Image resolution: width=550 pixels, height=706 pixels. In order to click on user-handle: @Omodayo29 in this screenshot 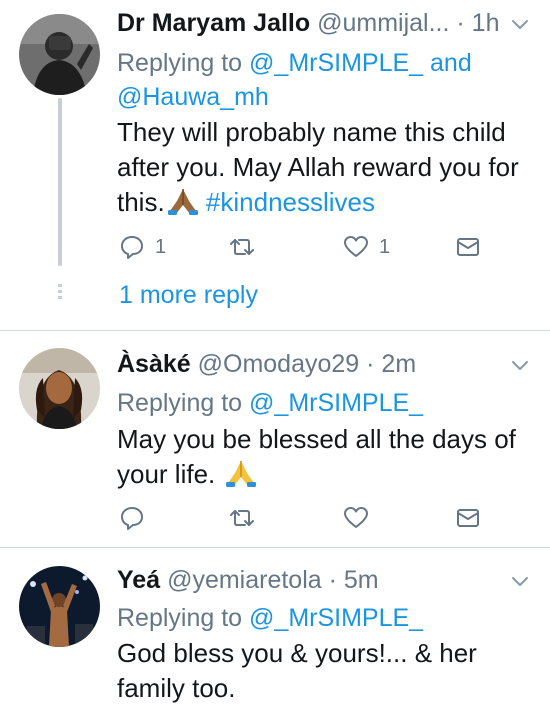, I will do `click(279, 364)`.